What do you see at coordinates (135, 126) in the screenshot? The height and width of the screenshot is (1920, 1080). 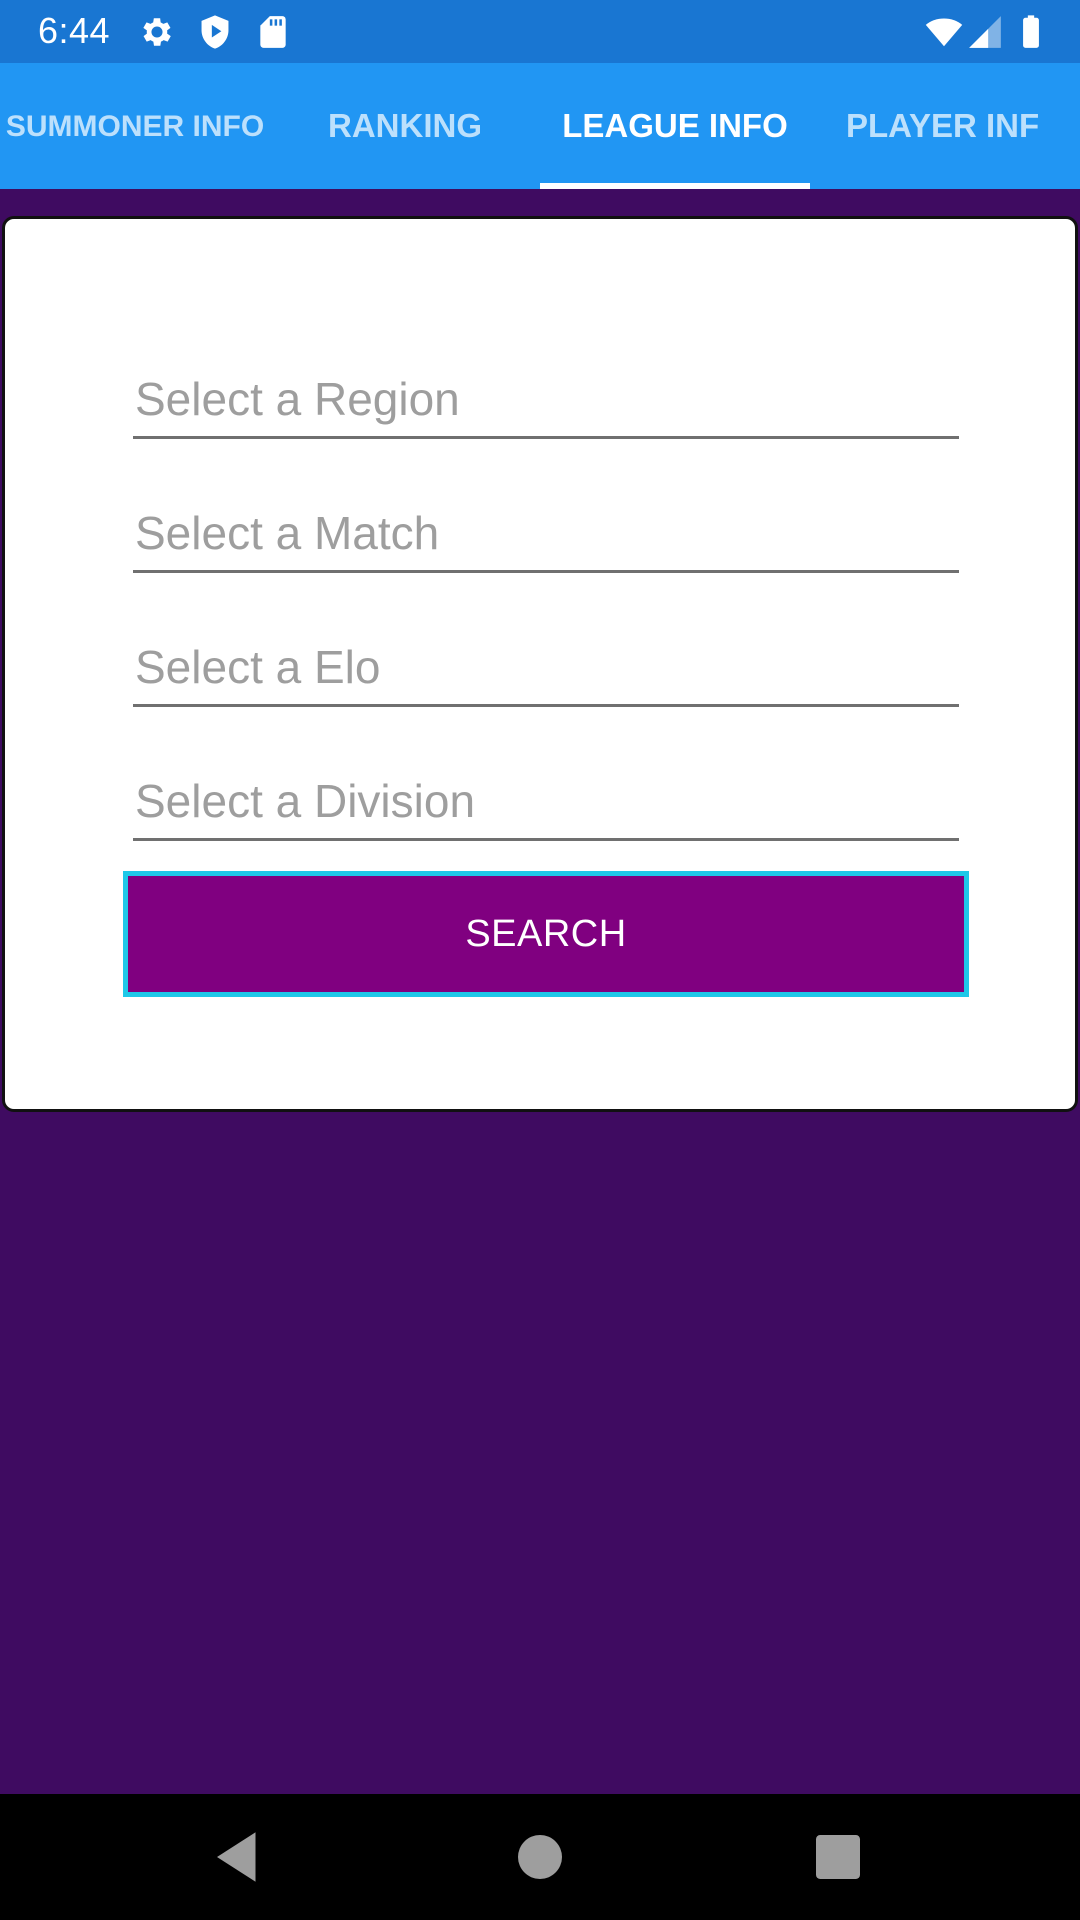 I see `tab-summoner-info: SUMMONER INFO` at bounding box center [135, 126].